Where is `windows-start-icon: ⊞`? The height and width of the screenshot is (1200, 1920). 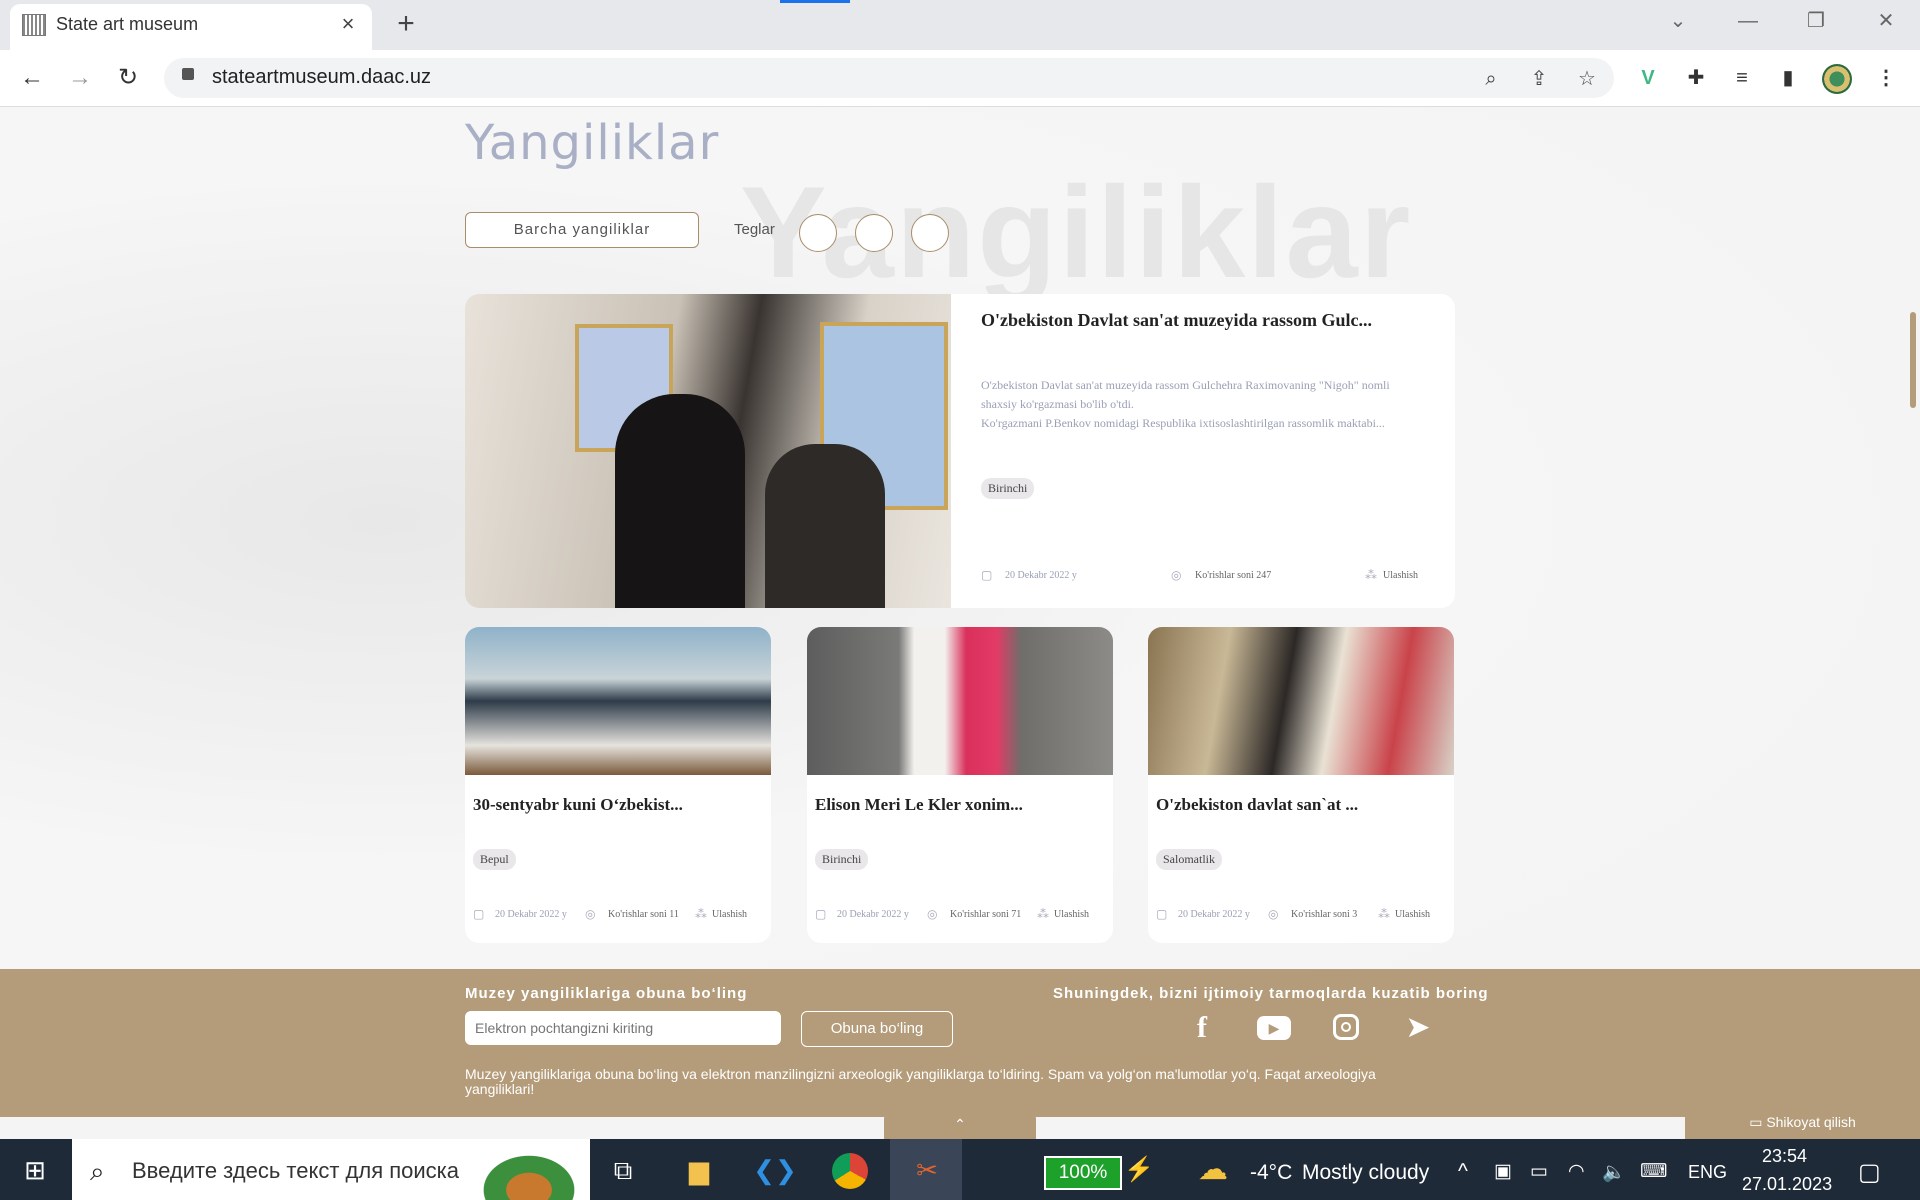
windows-start-icon: ⊞ is located at coordinates (35, 1170).